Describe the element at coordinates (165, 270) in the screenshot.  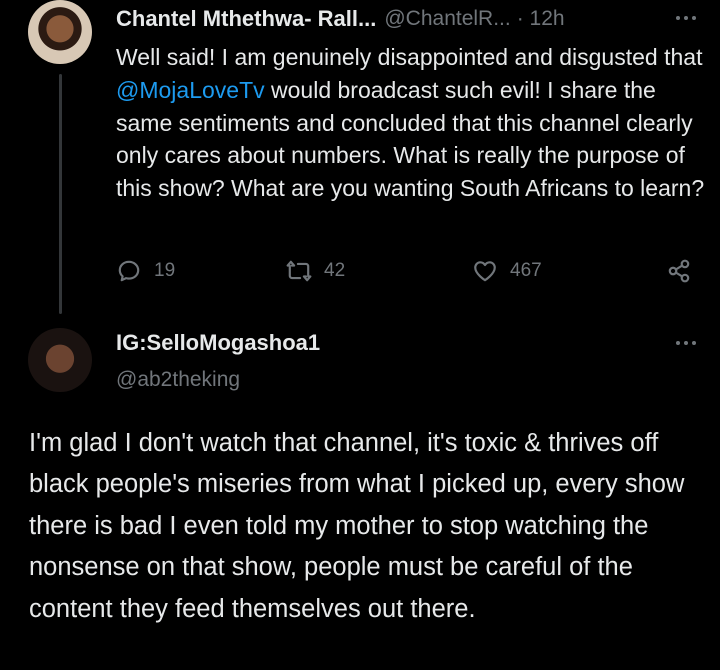
I see `reply-count: 19` at that location.